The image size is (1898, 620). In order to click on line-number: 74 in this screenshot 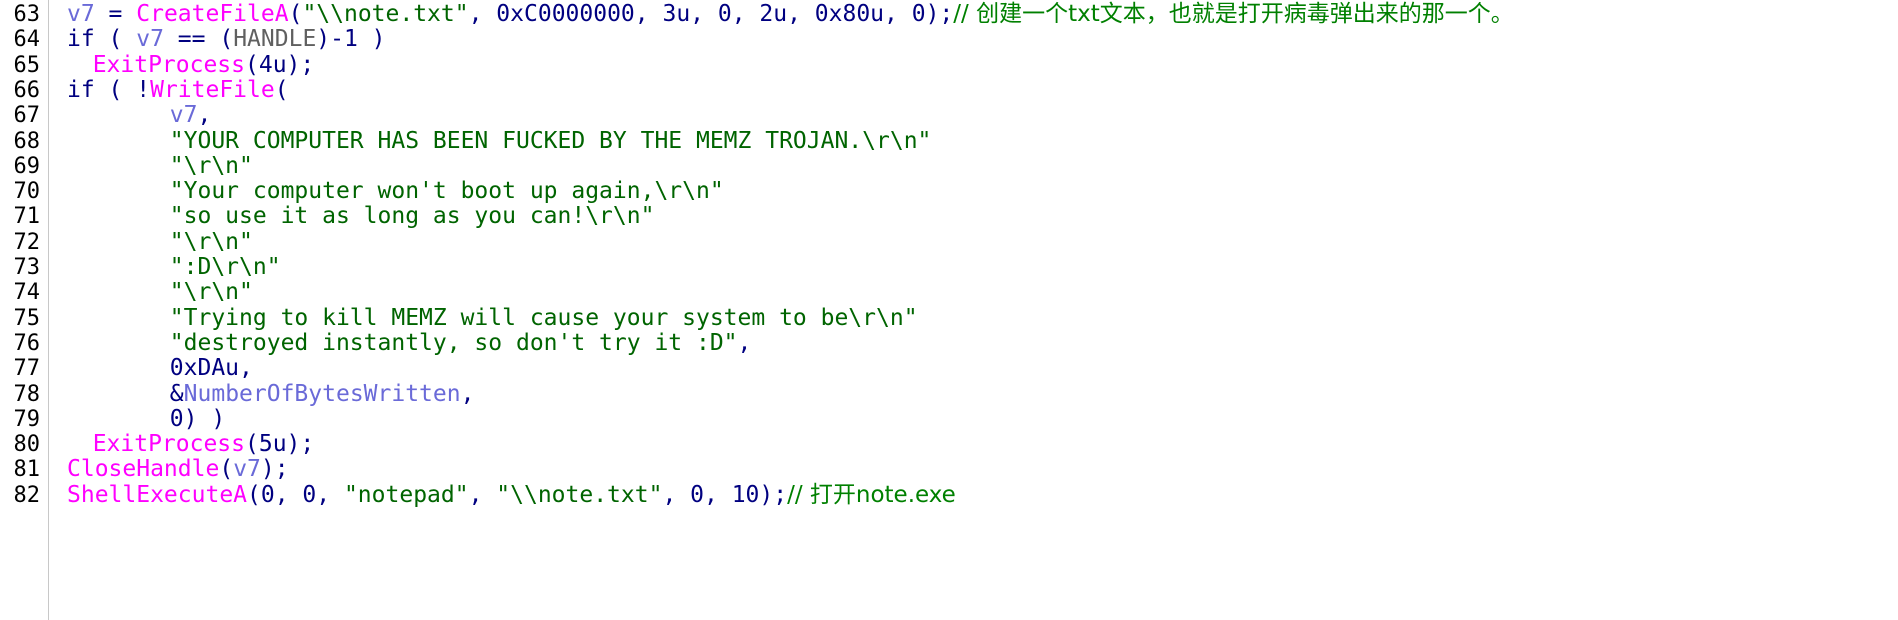, I will do `click(27, 293)`.